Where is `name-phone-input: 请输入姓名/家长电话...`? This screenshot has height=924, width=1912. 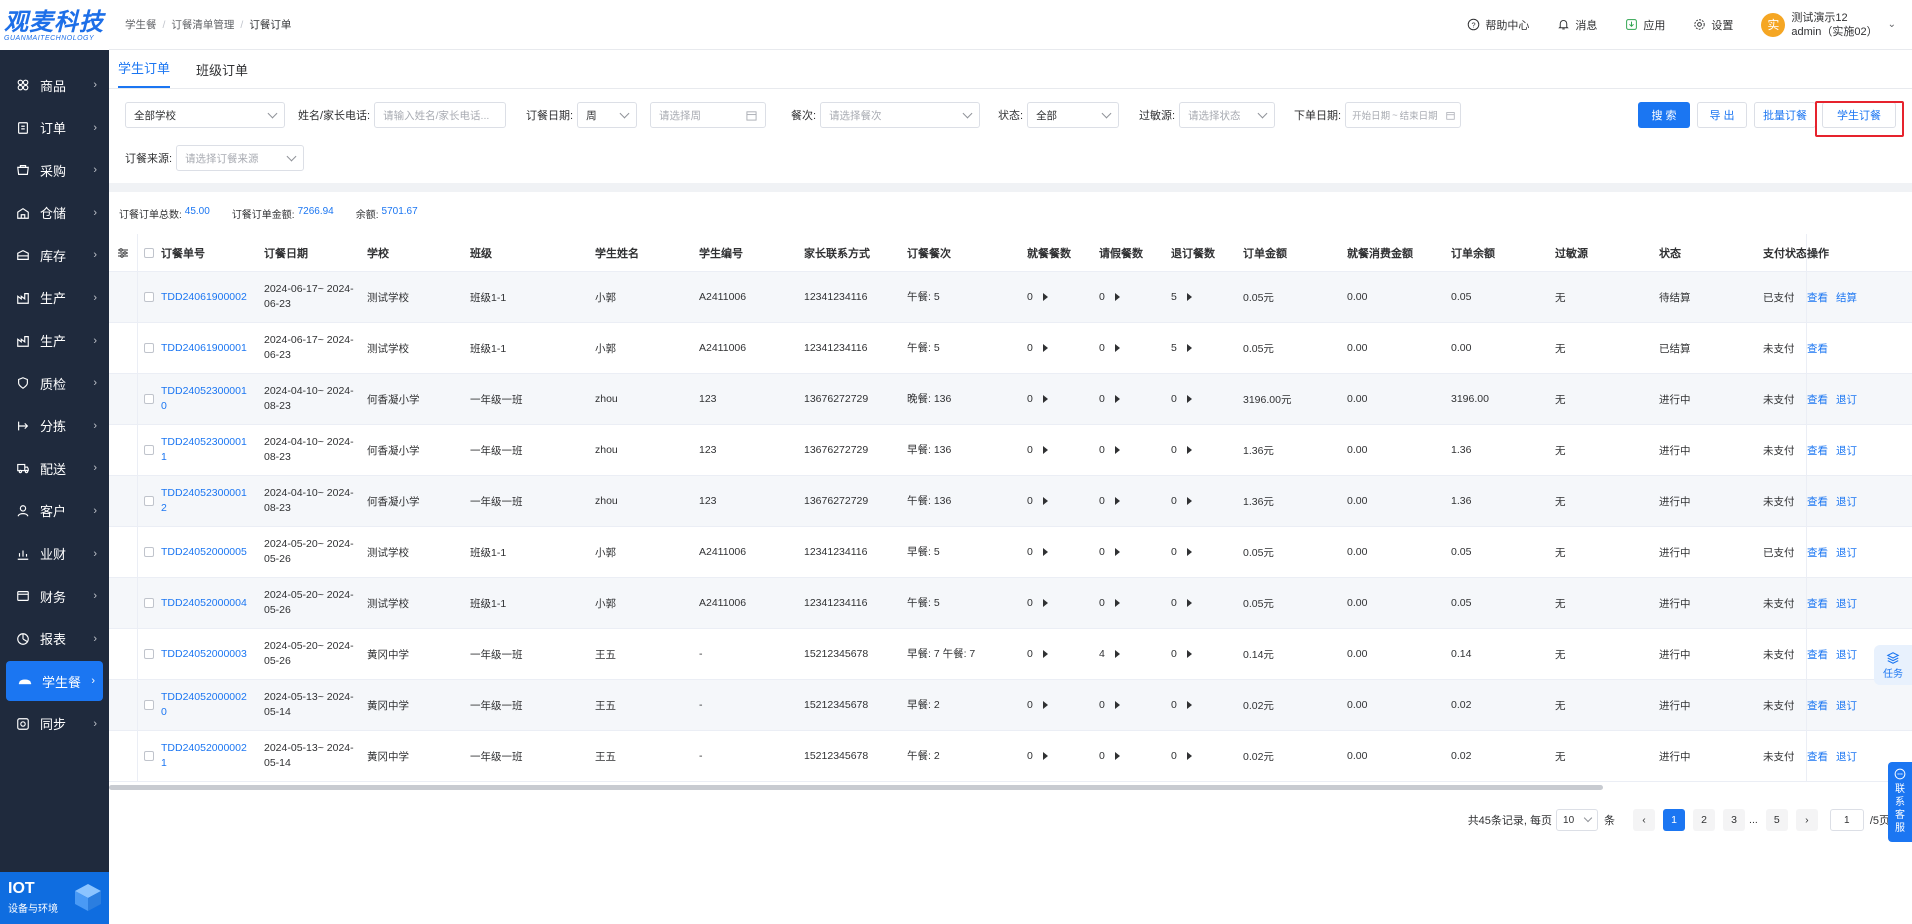 name-phone-input: 请输入姓名/家长电话... is located at coordinates (440, 115).